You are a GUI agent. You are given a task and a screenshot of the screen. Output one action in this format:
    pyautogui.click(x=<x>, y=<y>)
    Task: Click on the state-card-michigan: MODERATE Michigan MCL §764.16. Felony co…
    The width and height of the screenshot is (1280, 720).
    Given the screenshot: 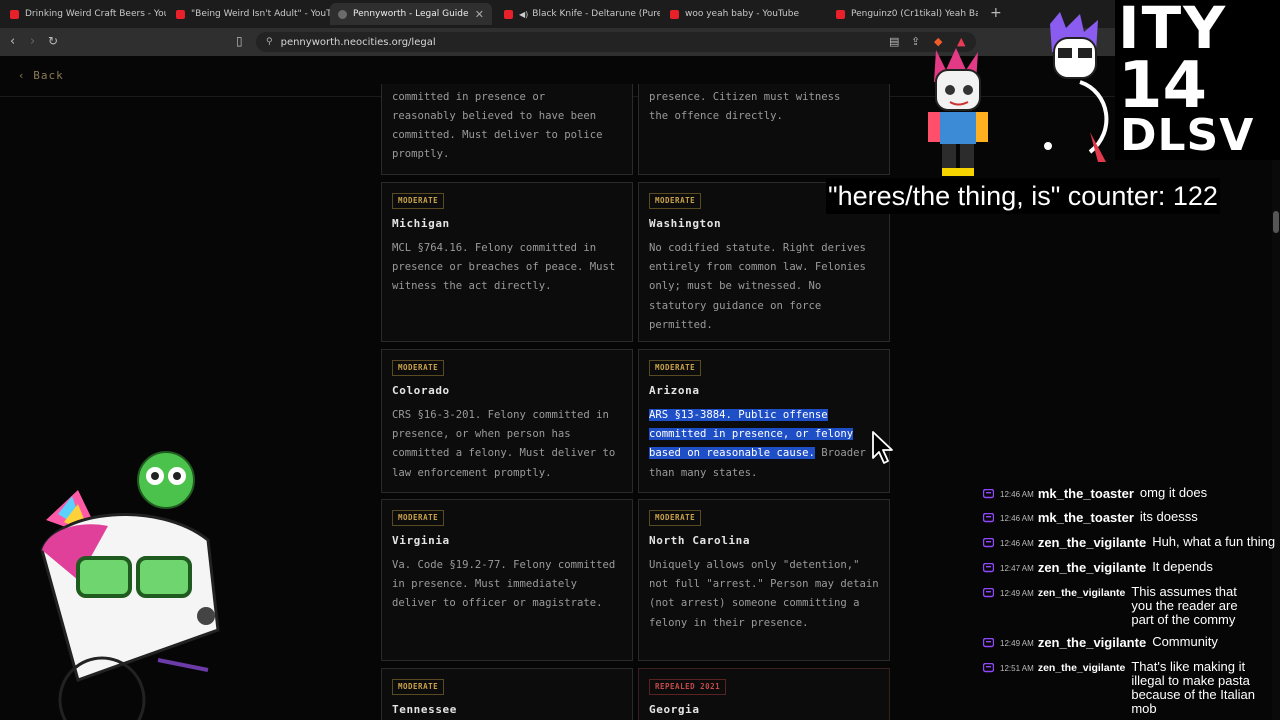 What is the action you would take?
    pyautogui.click(x=507, y=262)
    